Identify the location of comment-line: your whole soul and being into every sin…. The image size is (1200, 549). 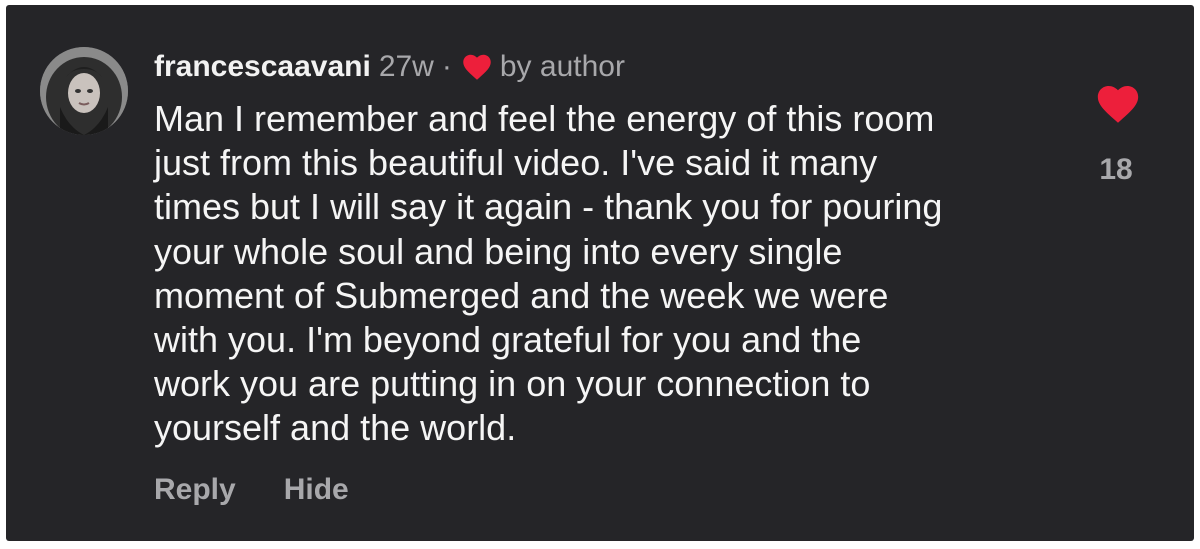
(498, 251).